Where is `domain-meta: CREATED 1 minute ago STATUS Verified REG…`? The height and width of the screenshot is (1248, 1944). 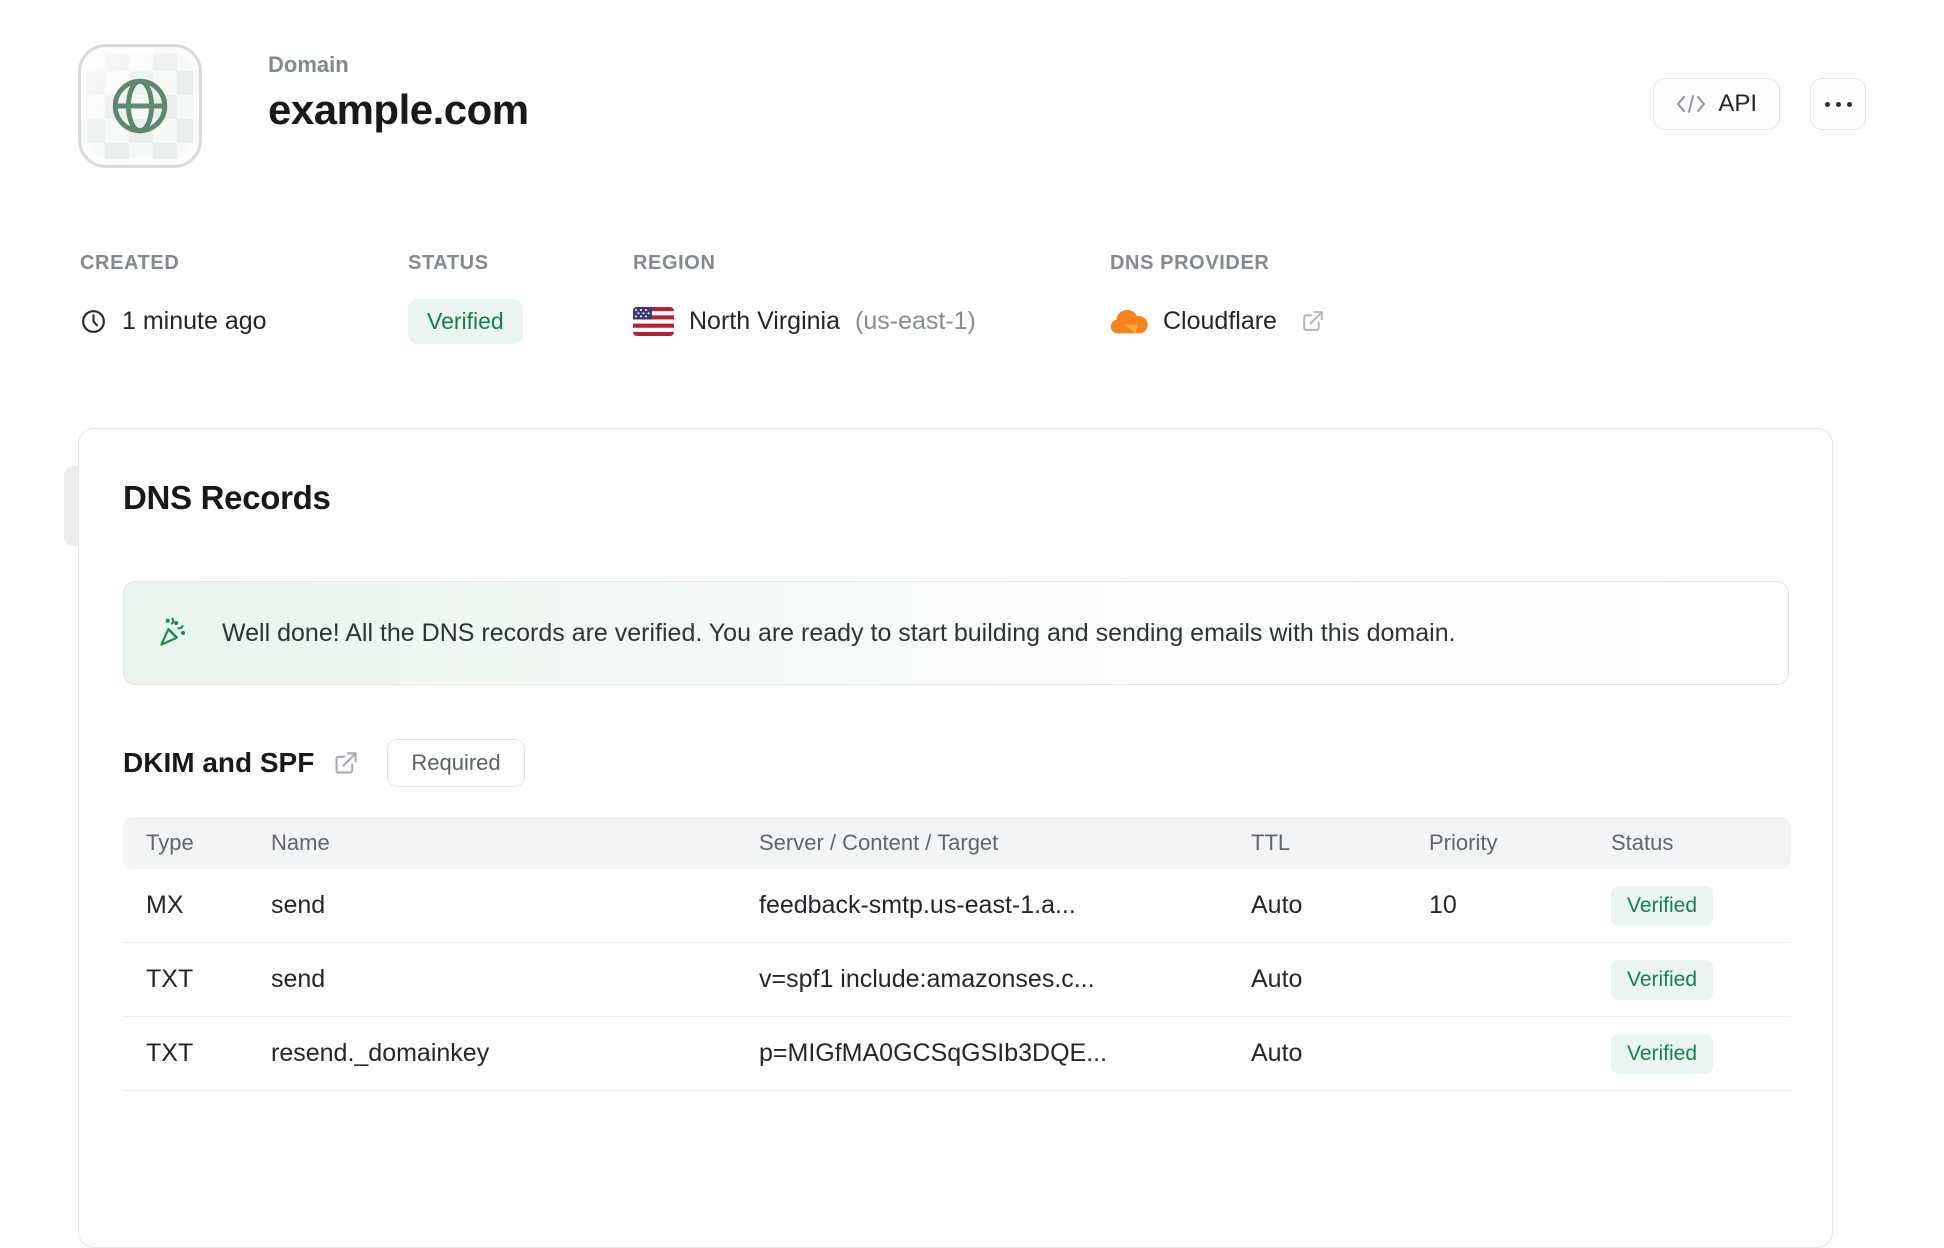
domain-meta: CREATED 1 minute ago STATUS Verified REG… is located at coordinates (1012, 298).